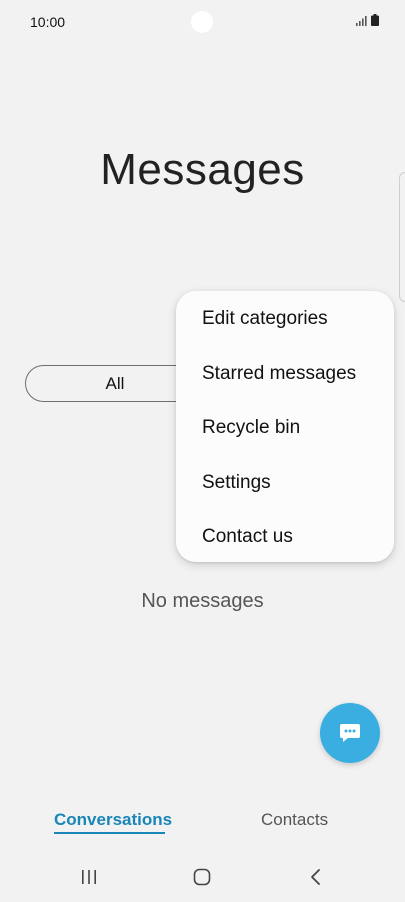  What do you see at coordinates (202, 169) in the screenshot?
I see `page-title: Messages` at bounding box center [202, 169].